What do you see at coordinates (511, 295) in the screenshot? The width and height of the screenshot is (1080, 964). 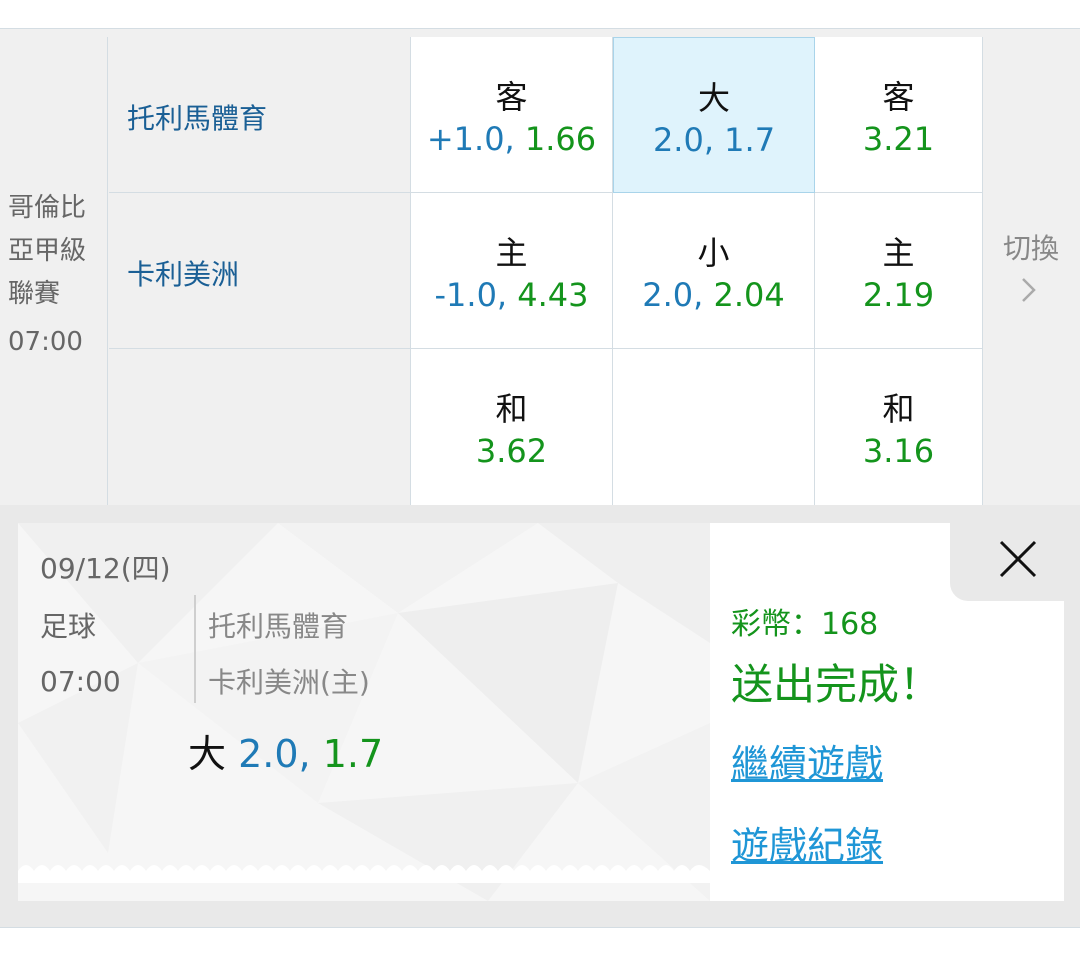 I see `odds-value: -1.0, 4.43` at bounding box center [511, 295].